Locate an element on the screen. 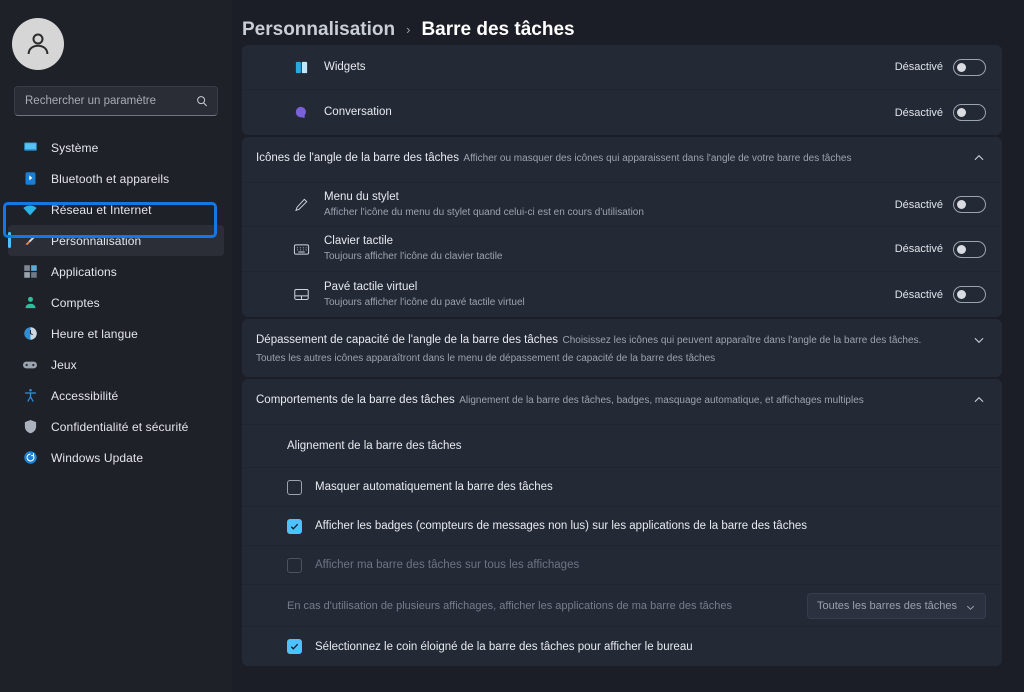 This screenshot has width=1024, height=692. combobox-value: Toutes les barres des tâches is located at coordinates (886, 605).